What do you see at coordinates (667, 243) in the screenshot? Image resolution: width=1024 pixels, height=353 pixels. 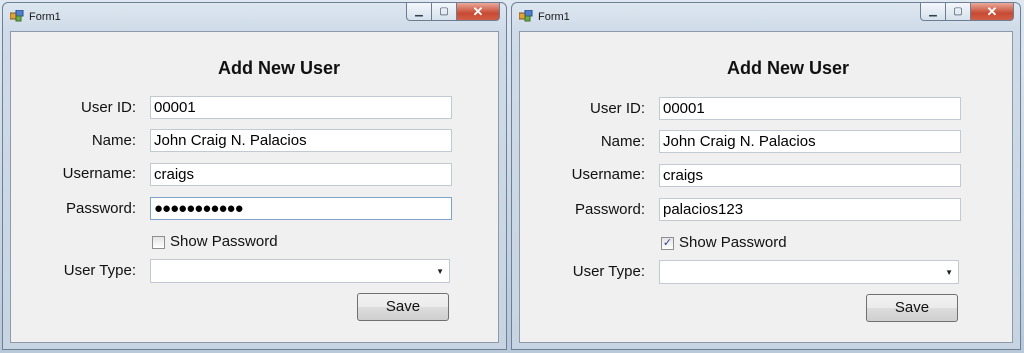 I see `show-password-checkbox: ✓` at bounding box center [667, 243].